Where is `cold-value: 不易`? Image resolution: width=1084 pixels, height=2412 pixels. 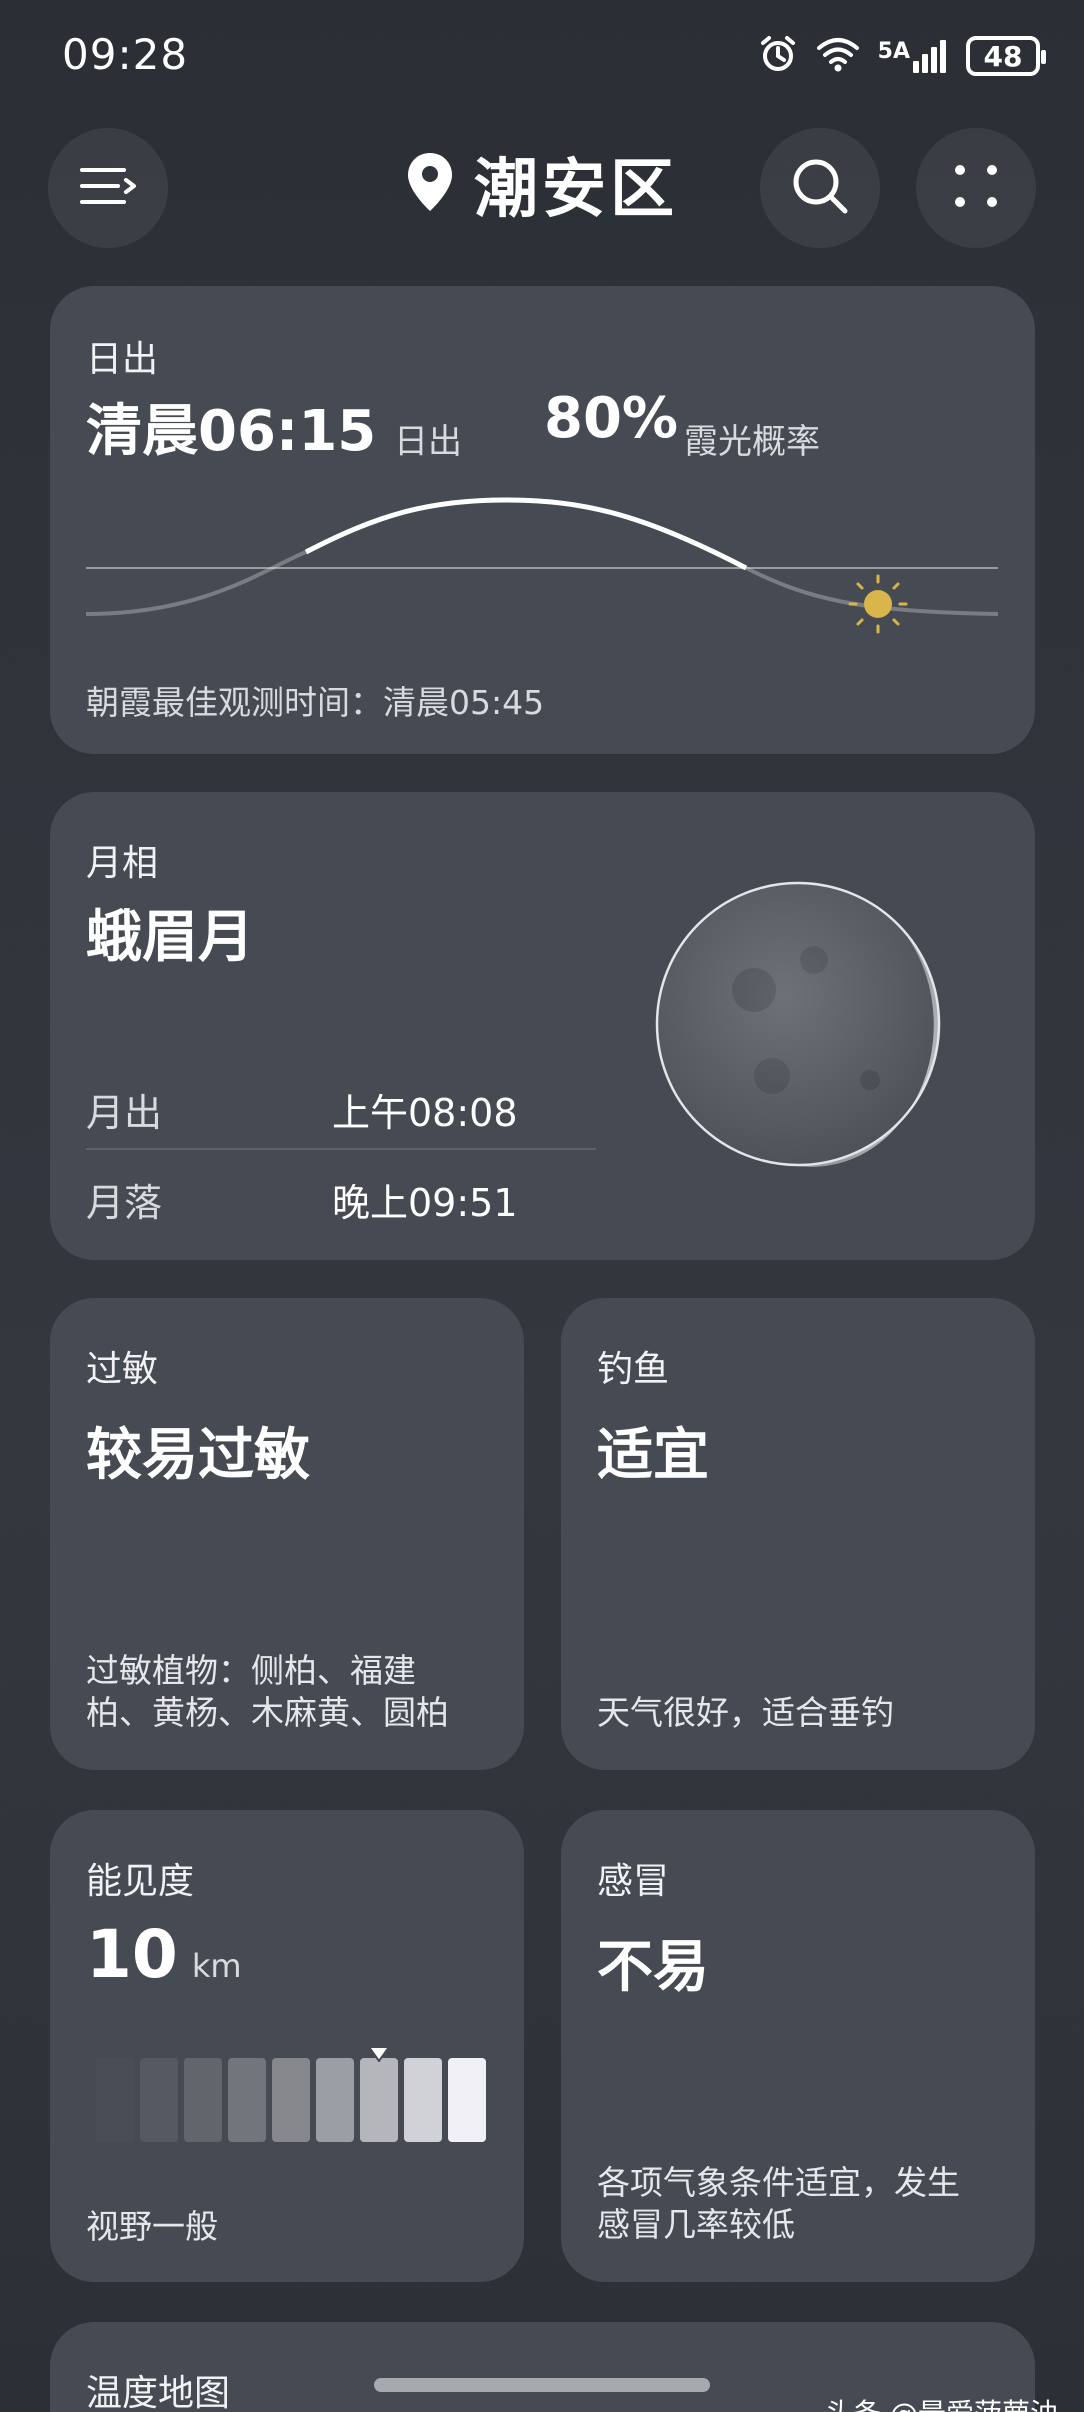
cold-value: 不易 is located at coordinates (653, 1967).